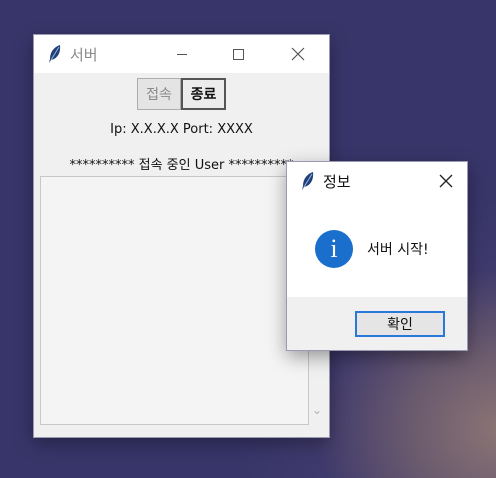 This screenshot has height=478, width=496. I want to click on dialog-titlebar: 정보, so click(377, 181).